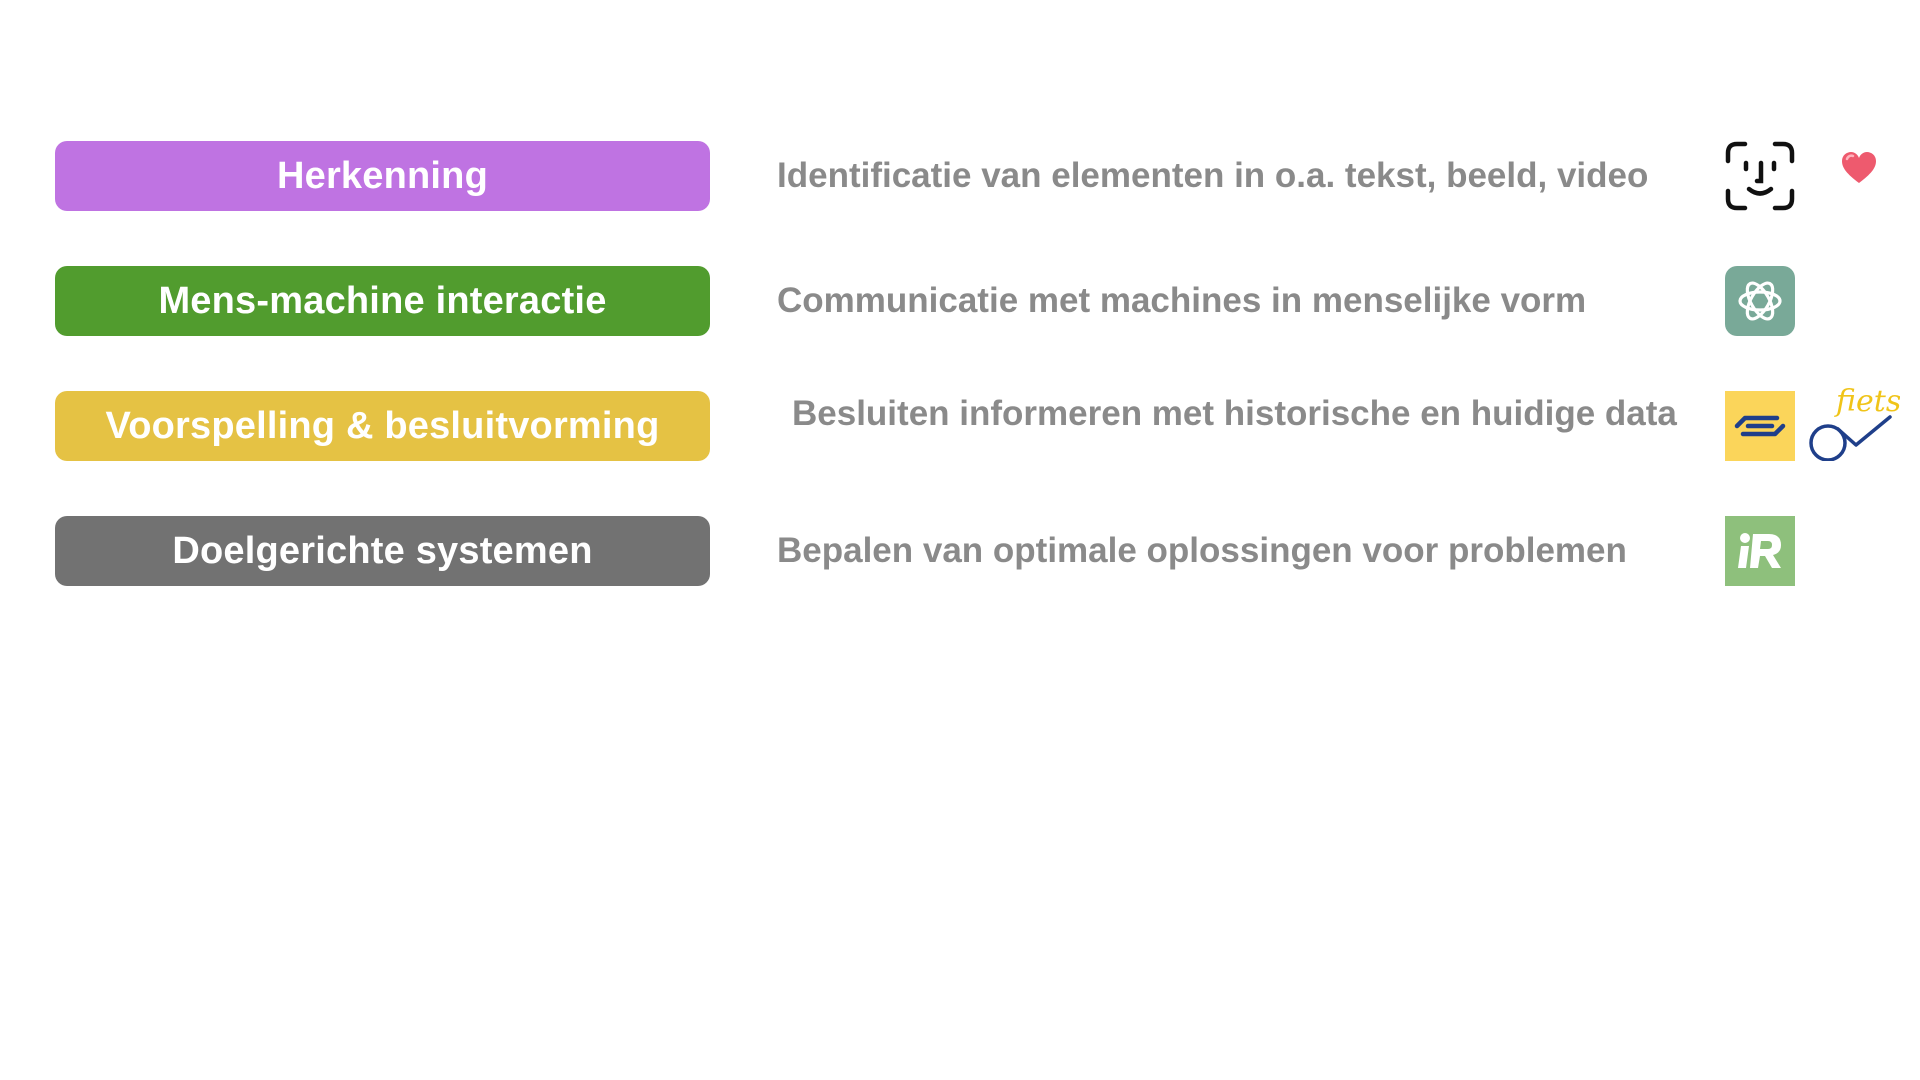 The height and width of the screenshot is (1080, 1920). Describe the element at coordinates (1854, 423) in the screenshot. I see `ov-fiets-logo-icon: fiets` at that location.